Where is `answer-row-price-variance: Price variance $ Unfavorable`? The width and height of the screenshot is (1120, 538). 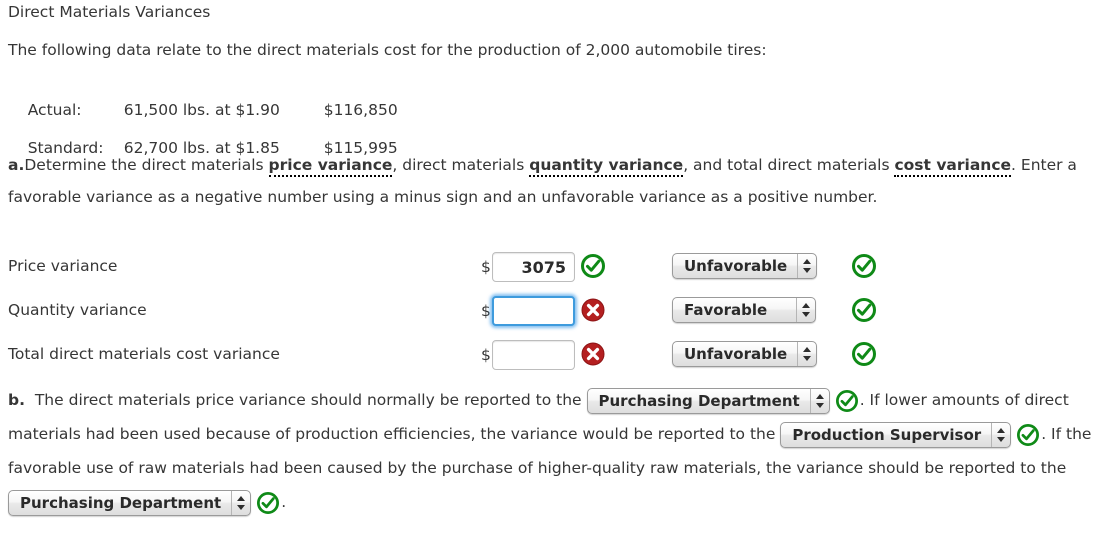
answer-row-price-variance: Price variance $ Unfavorable is located at coordinates (560, 267).